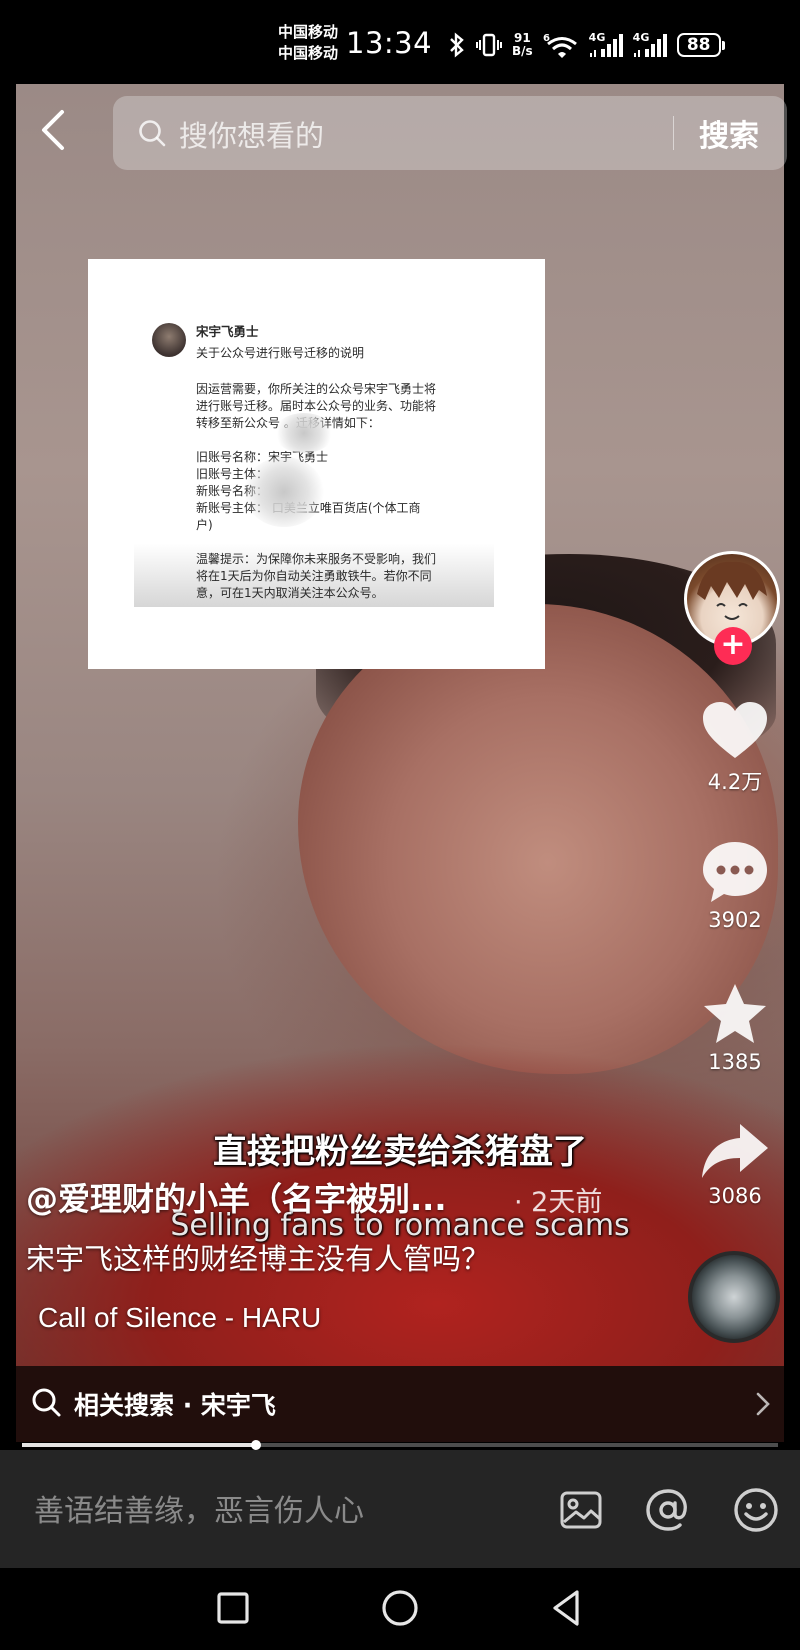 This screenshot has height=1650, width=800. I want to click on doc-line: 进行账号迁移。届时本公众号的业务、功能将, so click(316, 406).